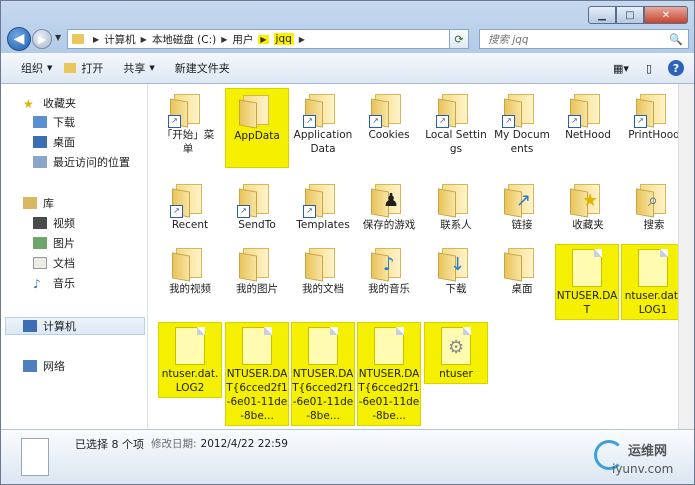 This screenshot has width=695, height=485. I want to click on forward-button: ▶, so click(42, 39).